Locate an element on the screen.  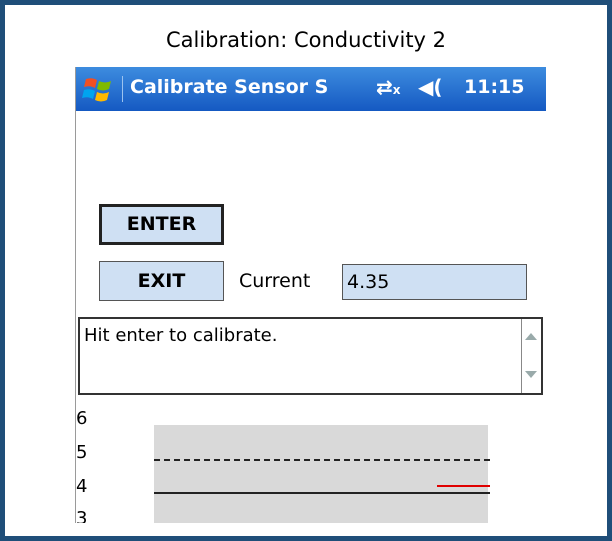
title-bar: Calibrate Sensor S ⇄x ◀( 11:15 is located at coordinates (311, 89).